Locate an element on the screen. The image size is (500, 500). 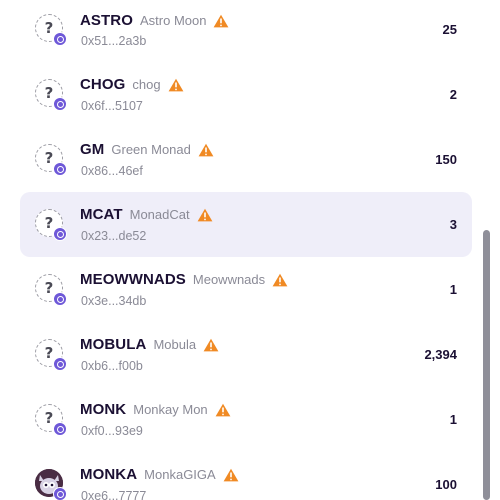
token-symbol: GM is located at coordinates (92, 149).